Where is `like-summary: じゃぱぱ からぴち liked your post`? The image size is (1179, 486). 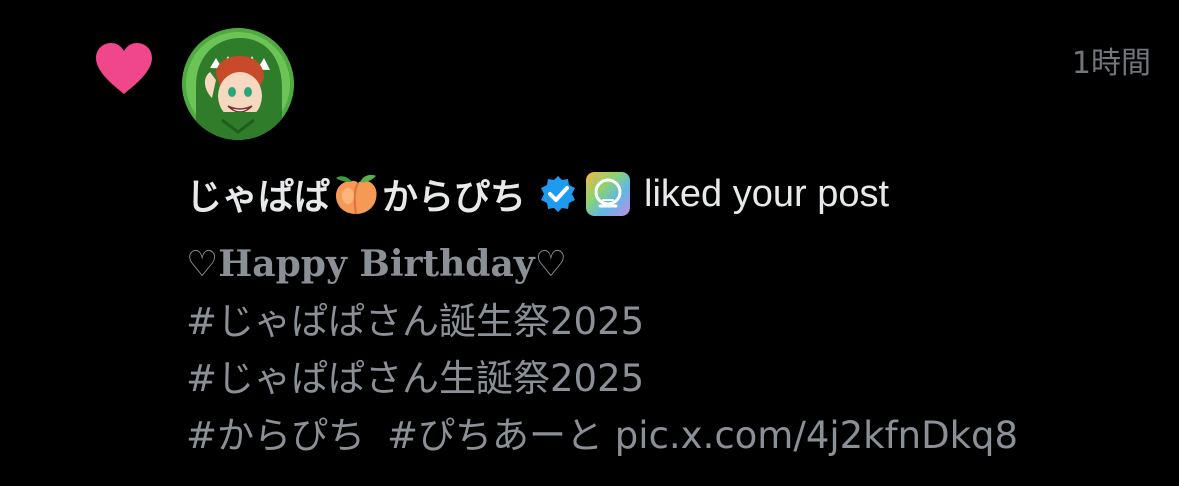 like-summary: じゃぱぱ からぴち liked your post is located at coordinates (537, 194).